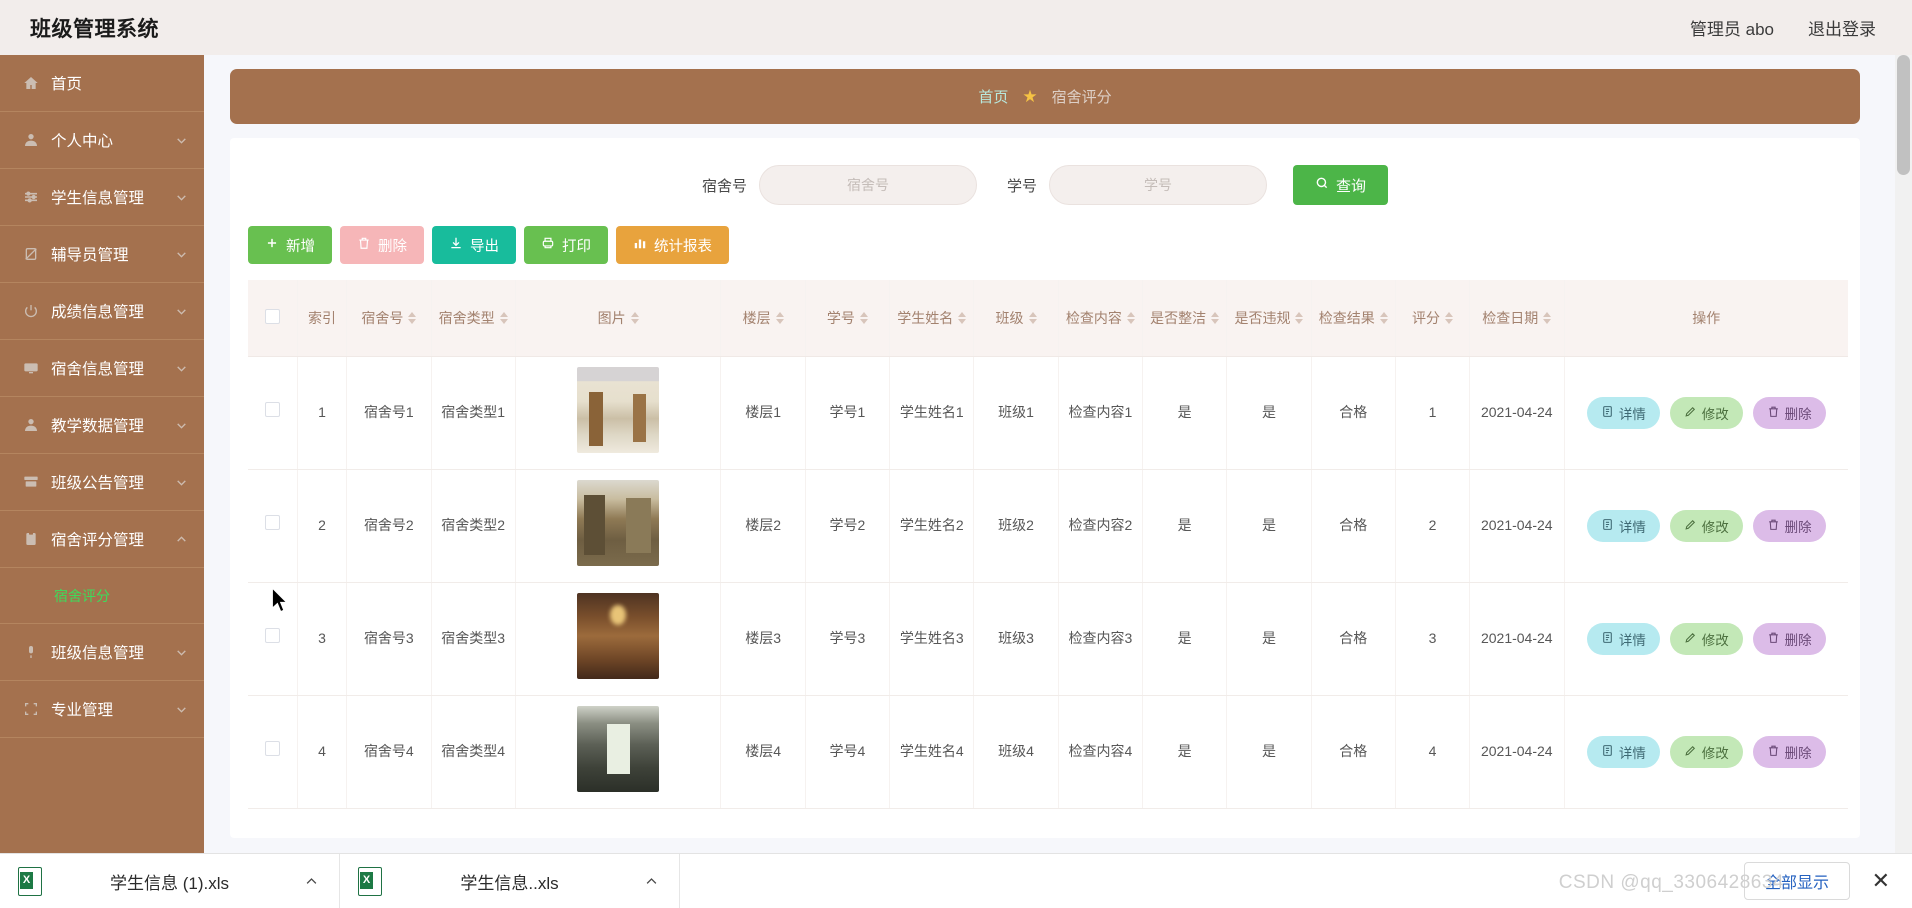 Image resolution: width=1912 pixels, height=908 pixels. I want to click on sidebar-item-counselor: 辅导员管理, so click(102, 254).